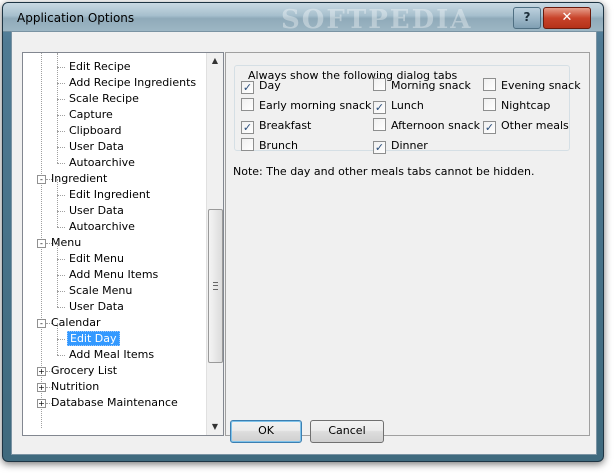 Image resolution: width=614 pixels, height=473 pixels. I want to click on checkbox-lunch: ✓ Lunch, so click(398, 106).